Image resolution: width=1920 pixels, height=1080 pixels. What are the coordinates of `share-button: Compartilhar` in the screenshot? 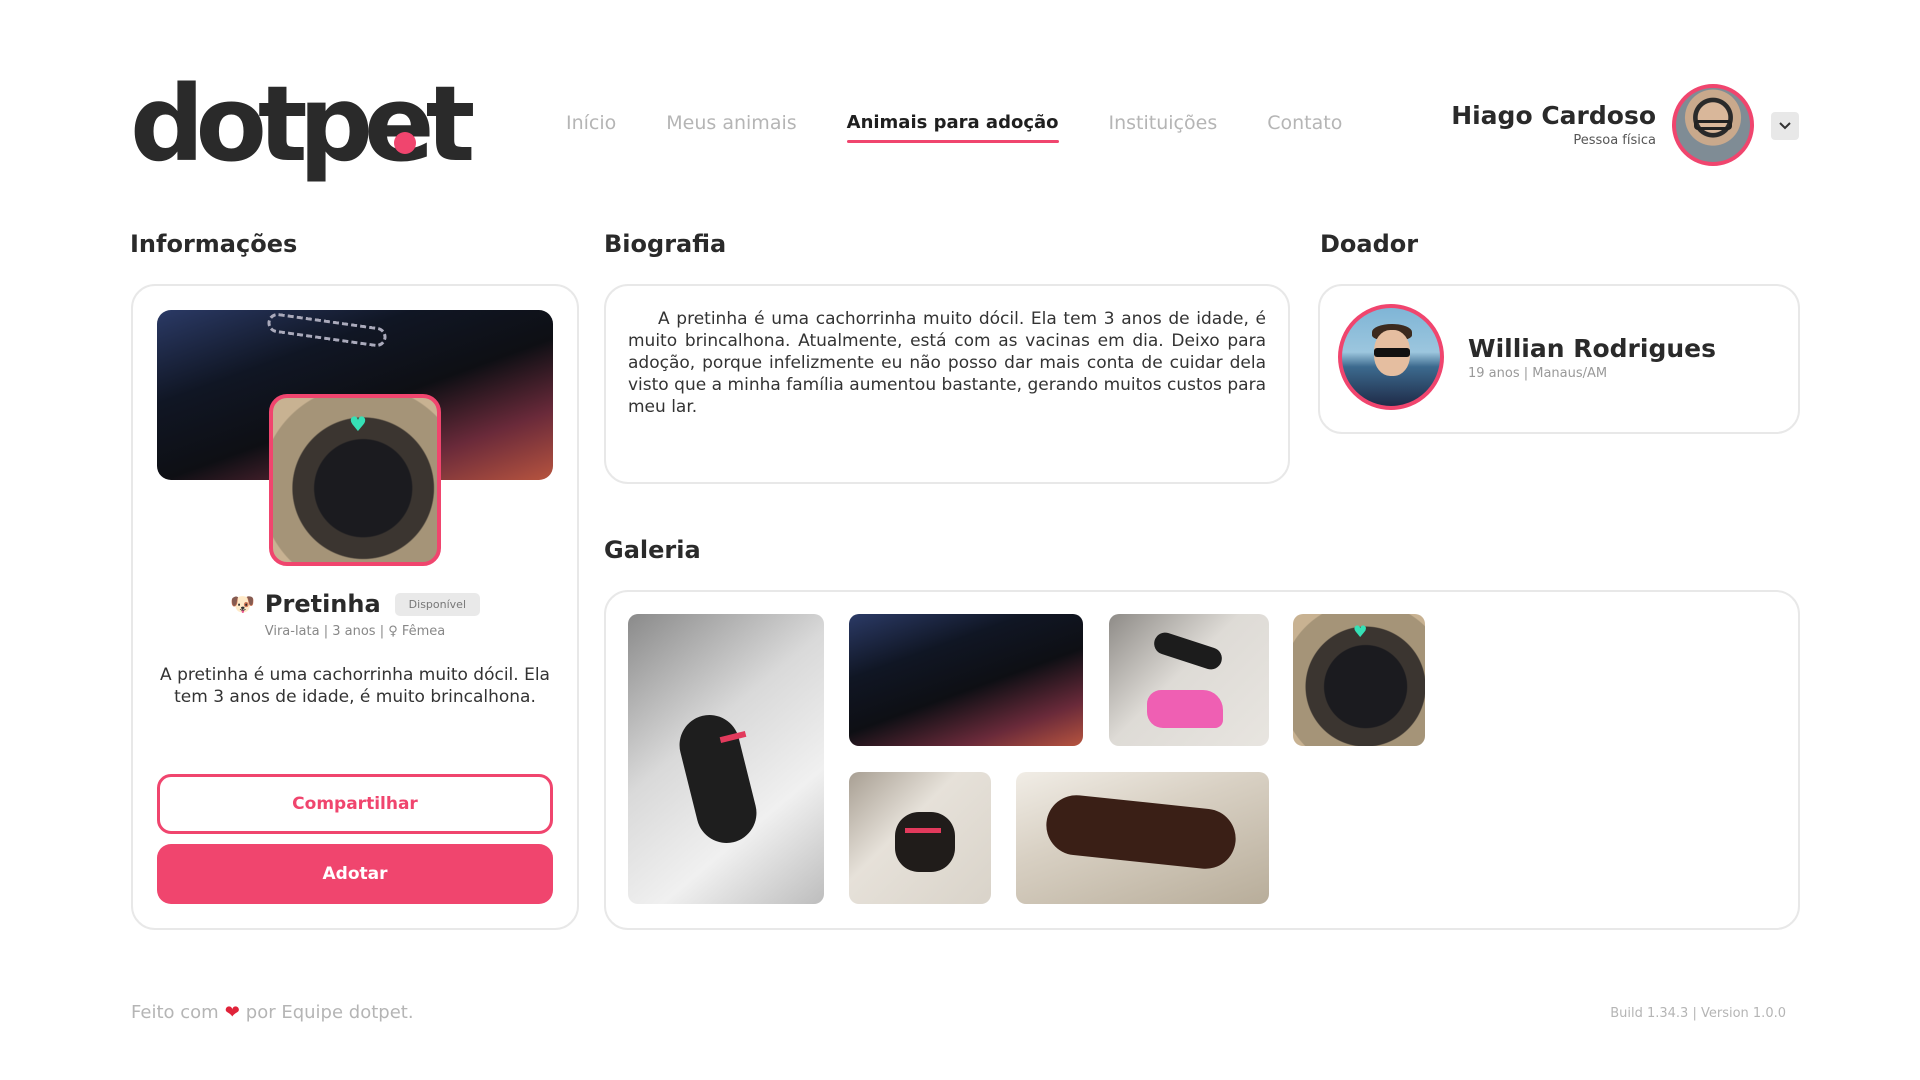 It's located at (355, 804).